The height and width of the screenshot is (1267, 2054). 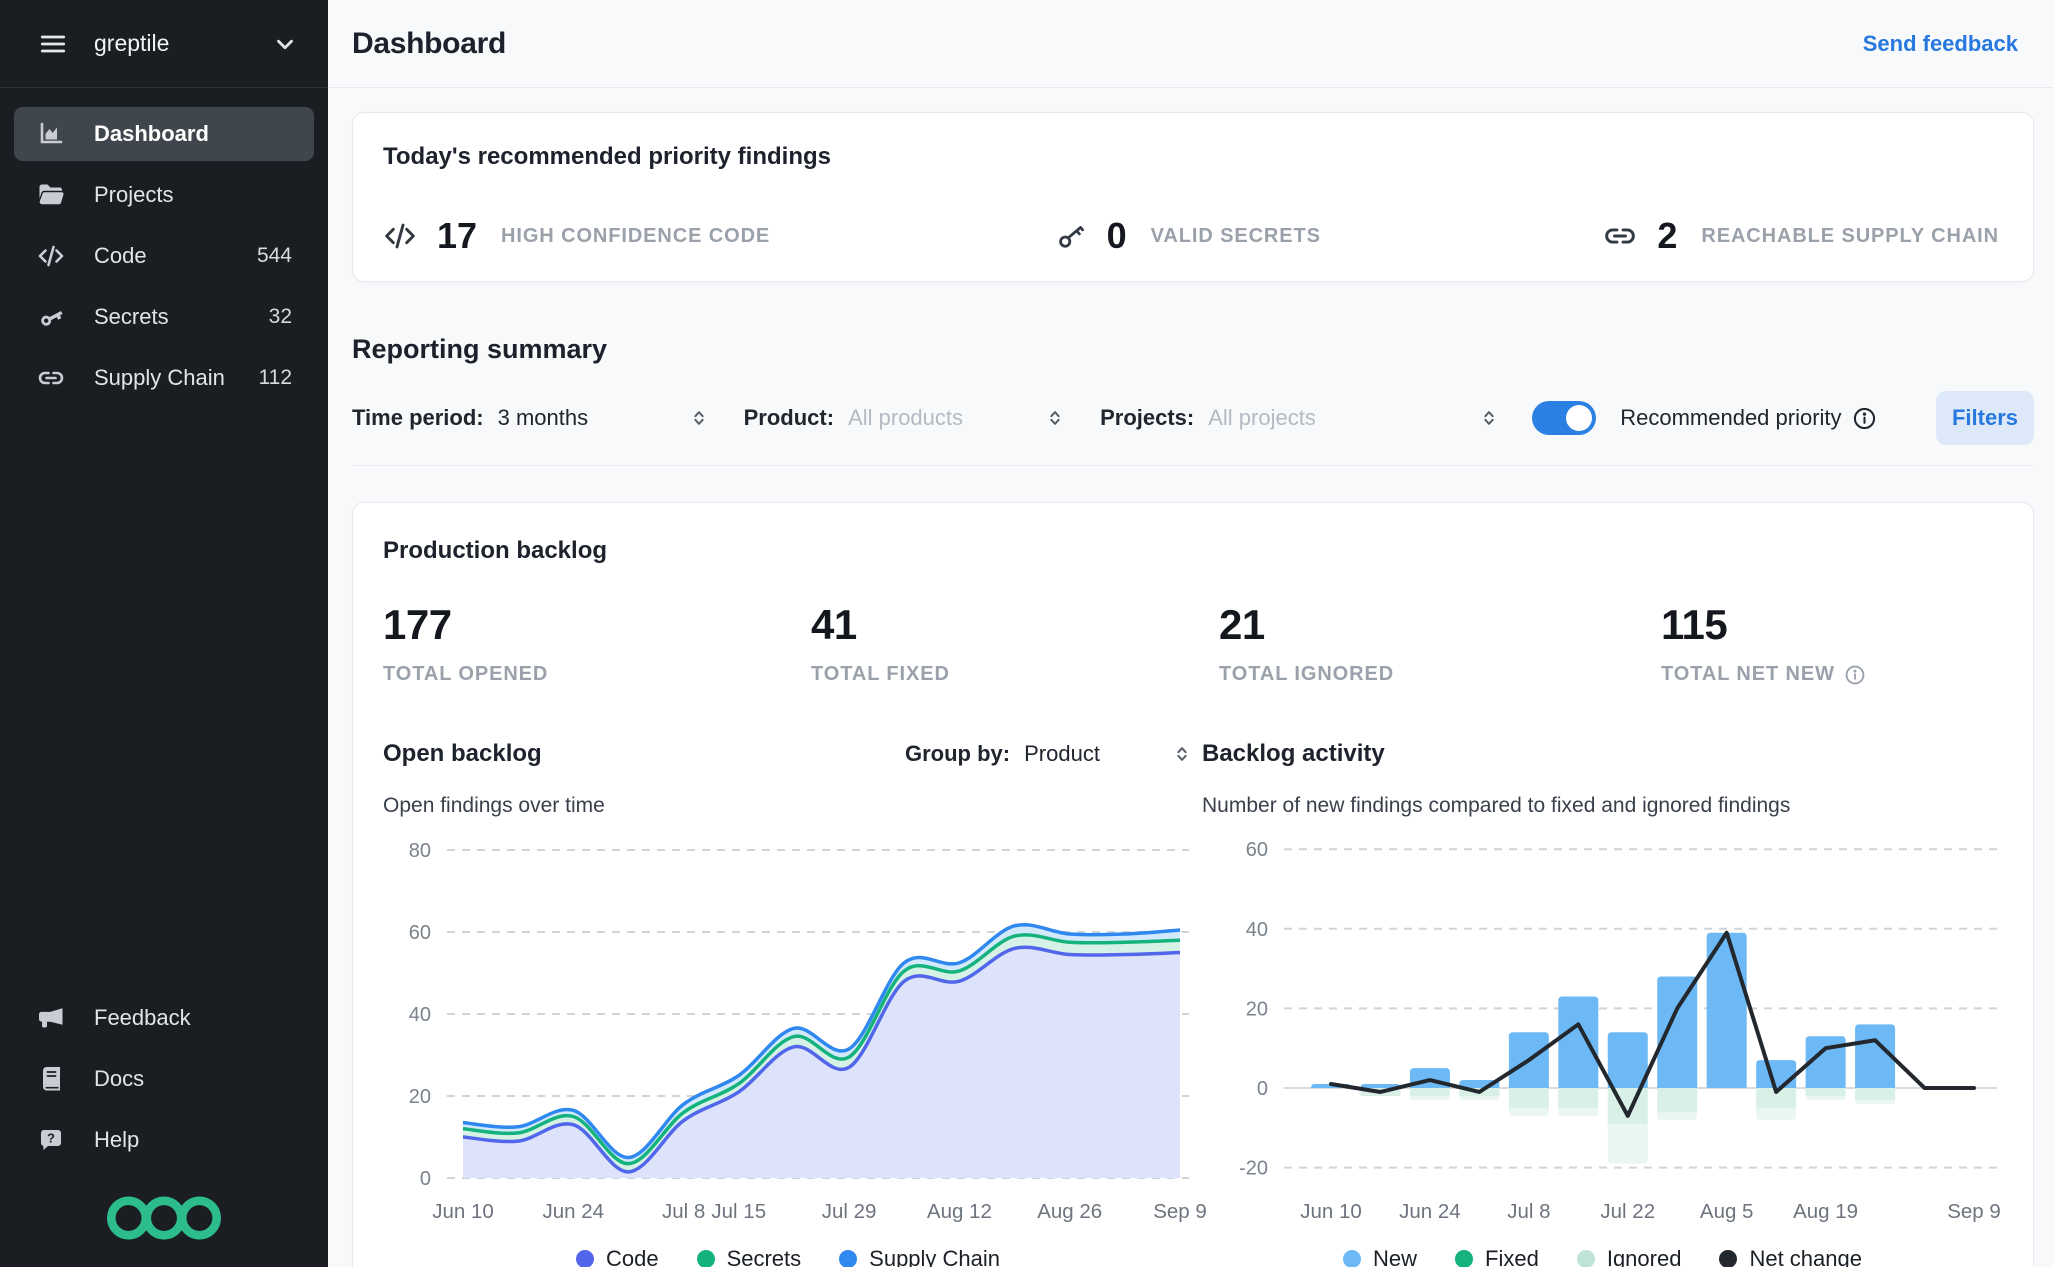 I want to click on legend-label: New, so click(x=1395, y=1256).